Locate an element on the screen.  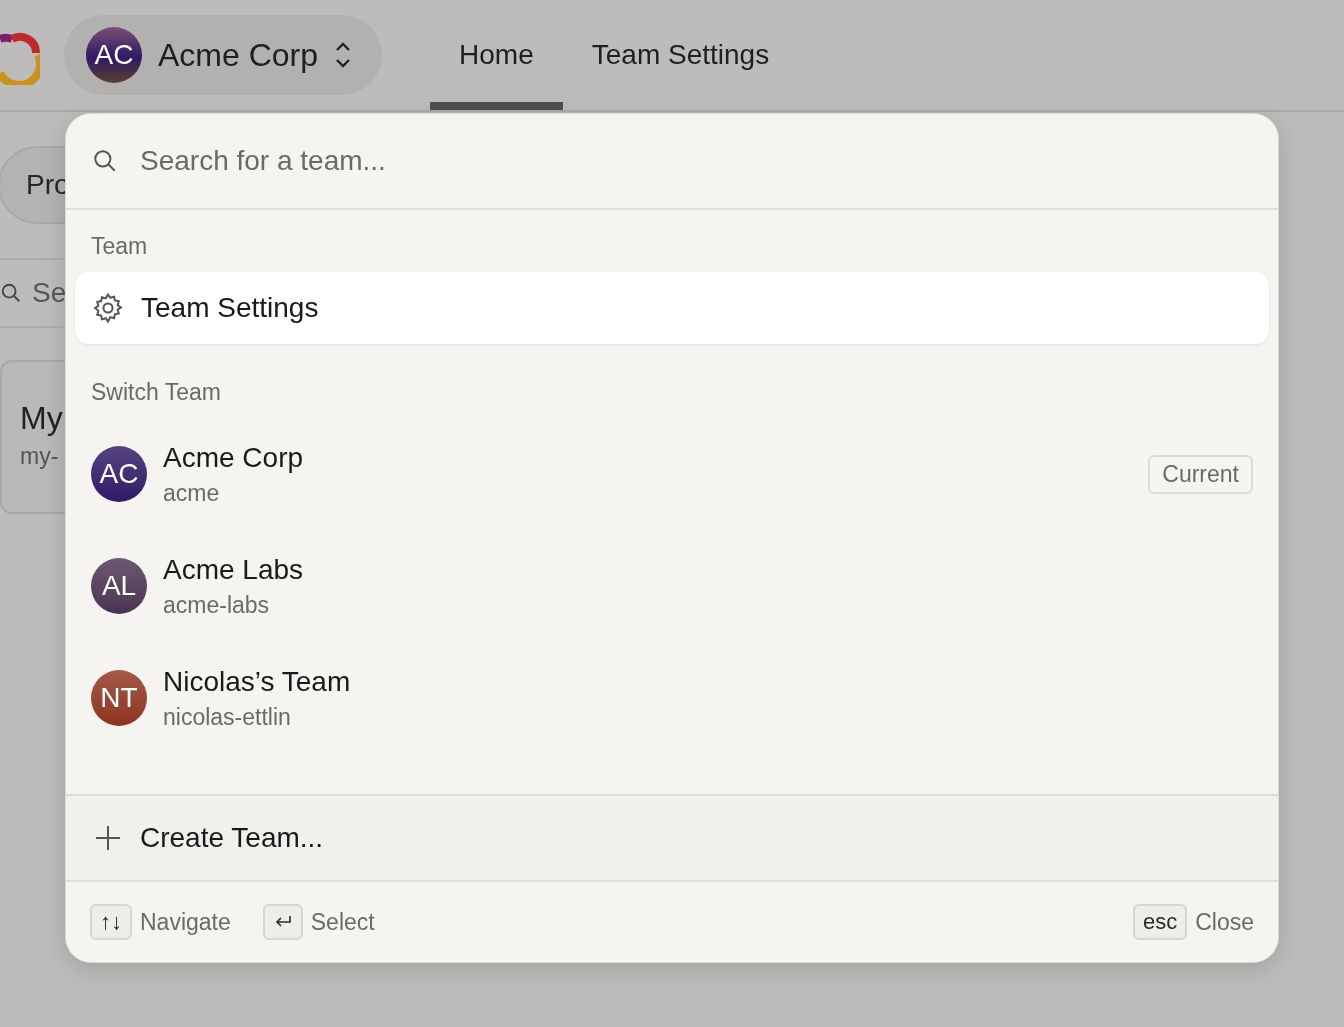
team-slug: nicolas-ettlin is located at coordinates (227, 717).